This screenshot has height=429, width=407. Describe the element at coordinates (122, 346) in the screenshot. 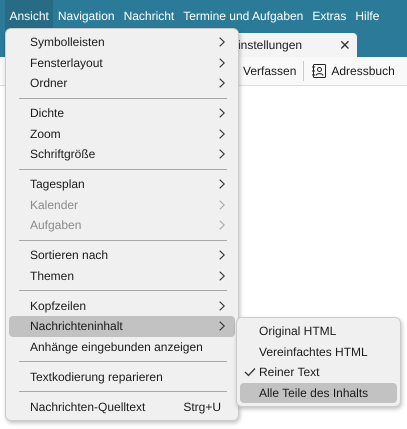

I see `menu-item: Anhänge eingebunden anzeigen` at that location.